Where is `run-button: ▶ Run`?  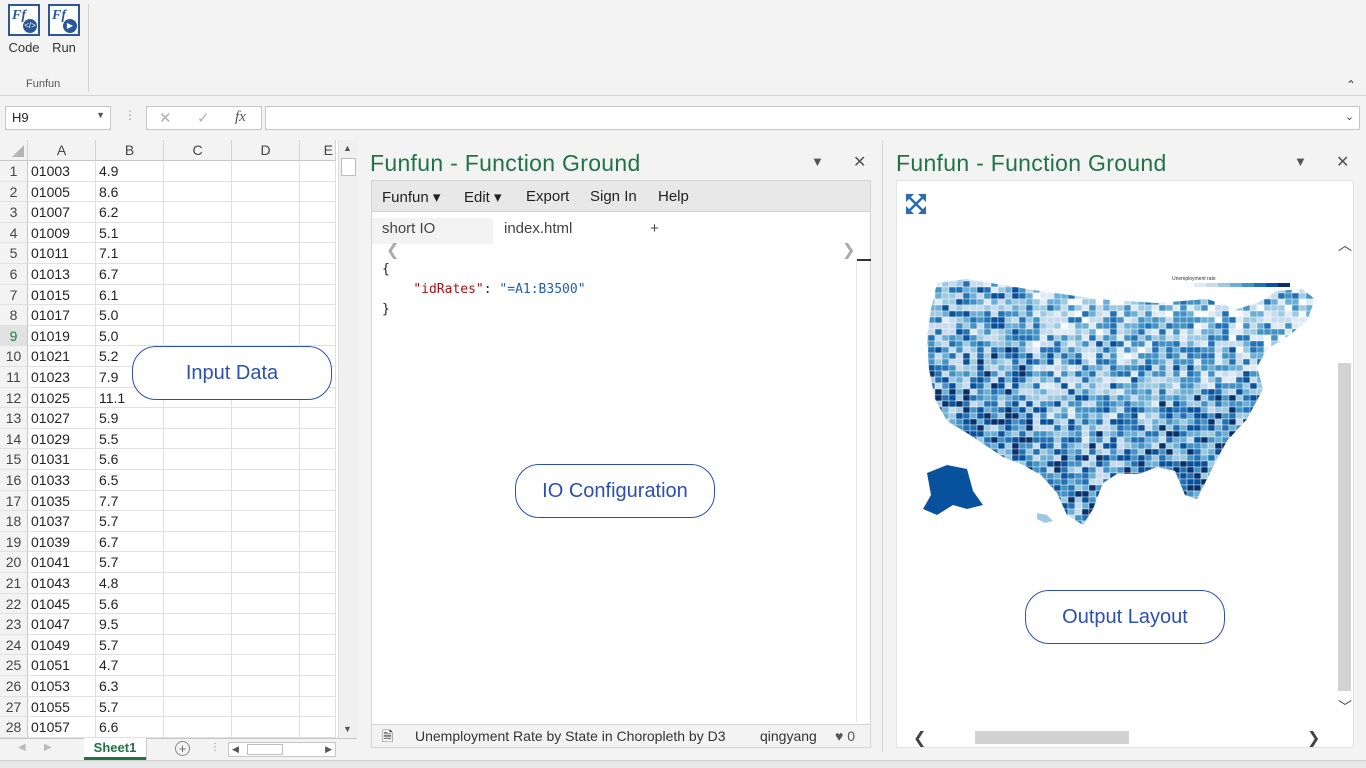 run-button: ▶ Run is located at coordinates (64, 29).